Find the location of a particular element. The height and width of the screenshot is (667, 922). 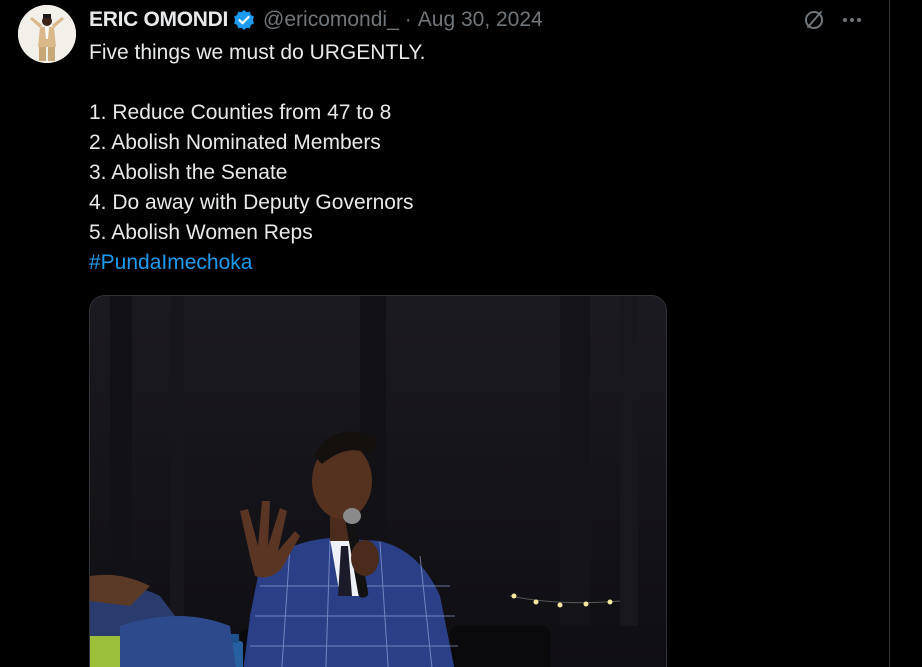

author-handle: @ericomondi_ is located at coordinates (331, 20).